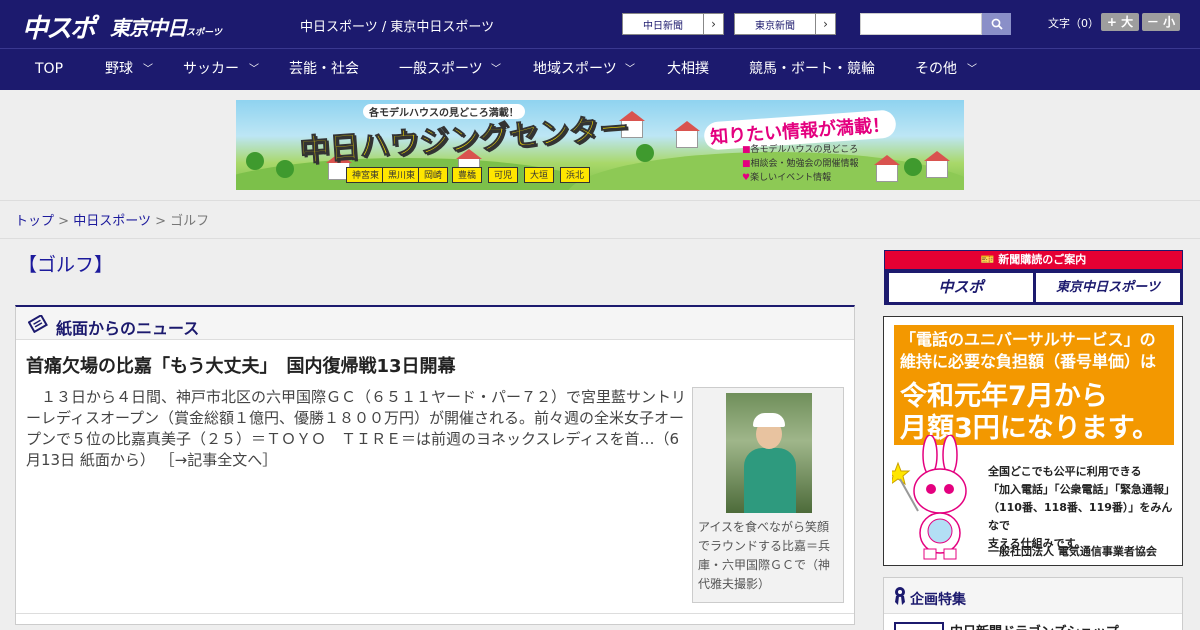 The image size is (1200, 630). Describe the element at coordinates (1072, 551) in the screenshot. I see `ad-organization: 一般社団法人 電気通信事業者協会` at that location.